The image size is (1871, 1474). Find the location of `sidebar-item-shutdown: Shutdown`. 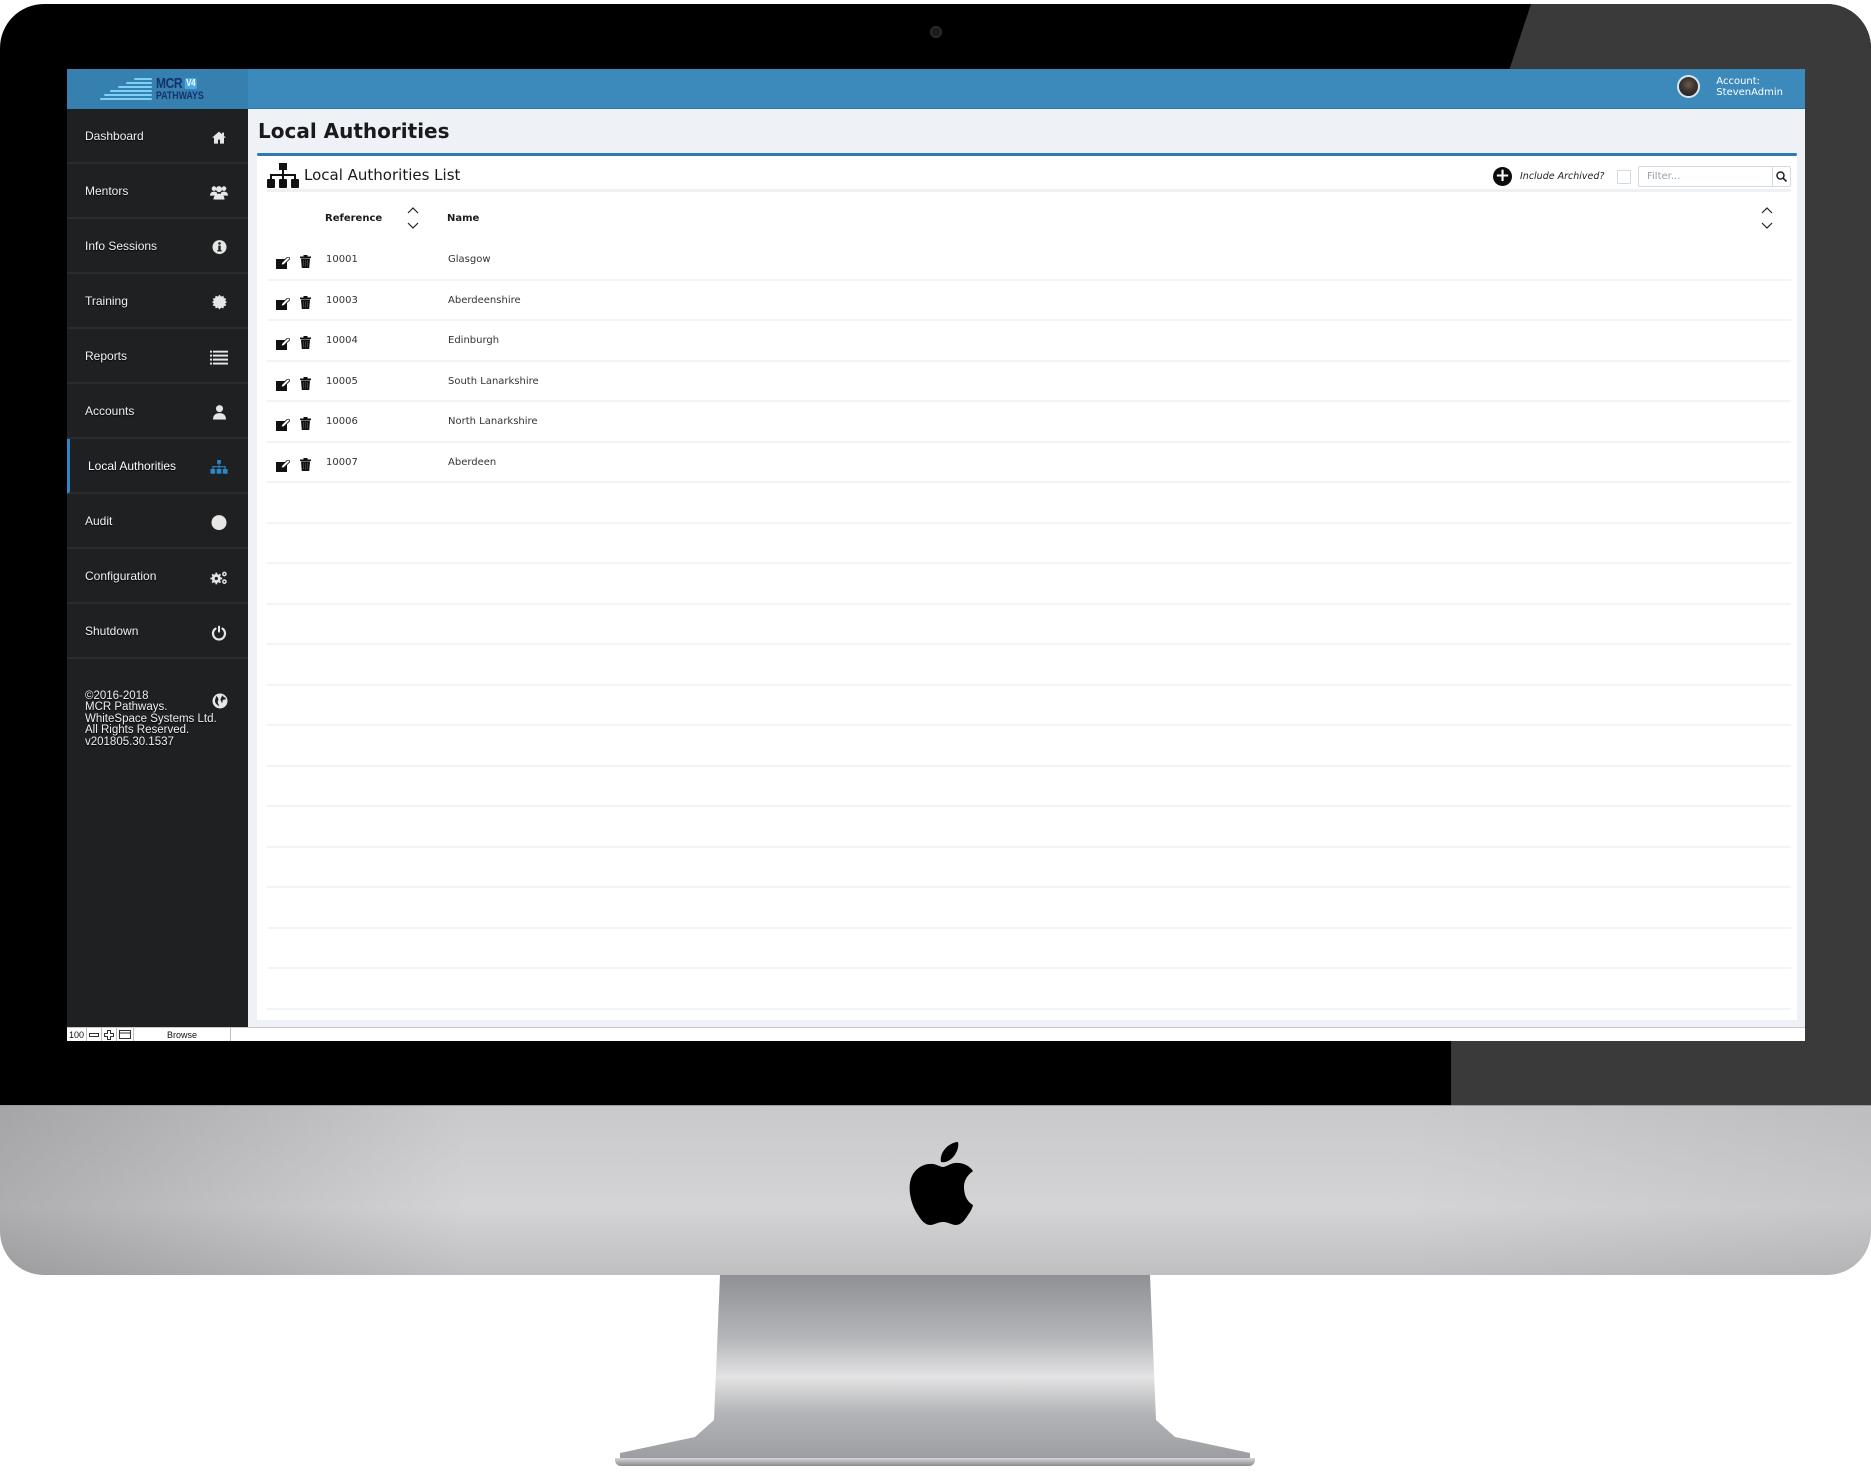

sidebar-item-shutdown: Shutdown is located at coordinates (157, 631).